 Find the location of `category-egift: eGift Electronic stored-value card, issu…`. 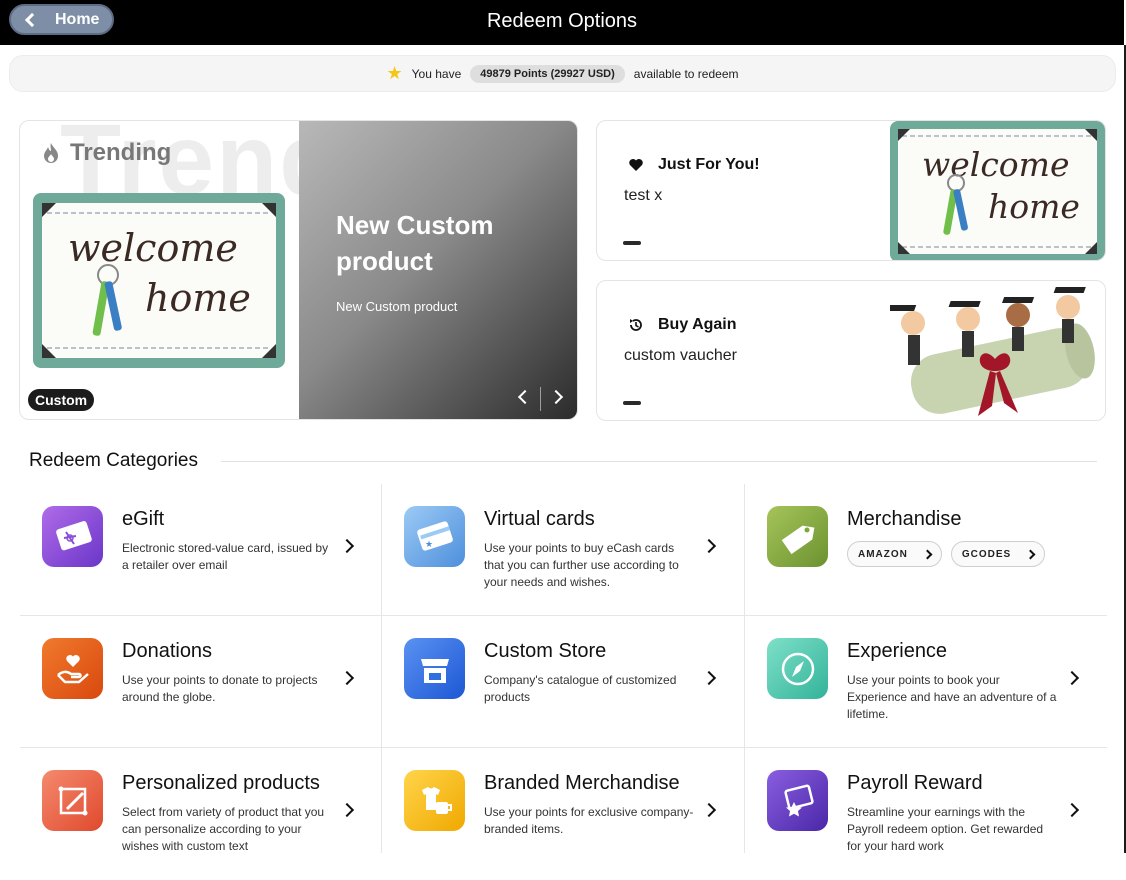

category-egift: eGift Electronic stored-value card, issu… is located at coordinates (201, 550).